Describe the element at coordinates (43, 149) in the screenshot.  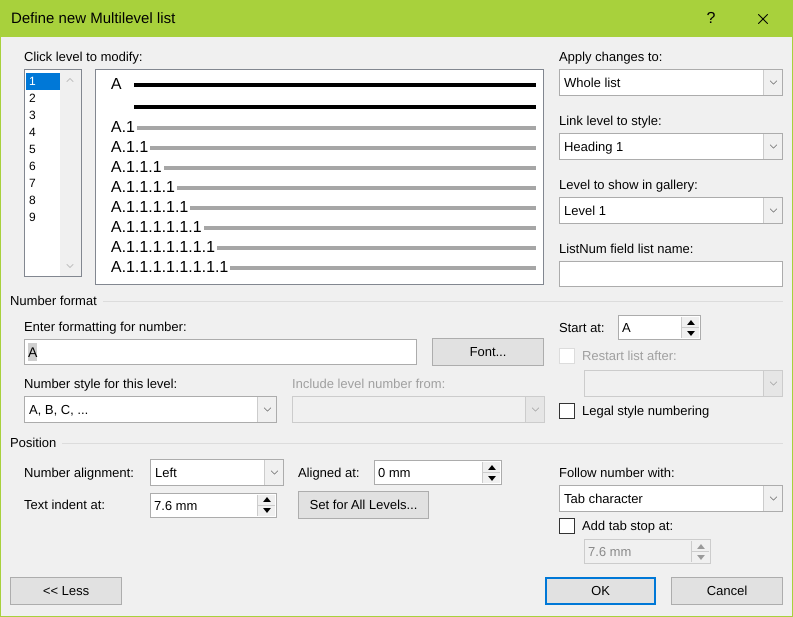
I see `level-item: 5` at that location.